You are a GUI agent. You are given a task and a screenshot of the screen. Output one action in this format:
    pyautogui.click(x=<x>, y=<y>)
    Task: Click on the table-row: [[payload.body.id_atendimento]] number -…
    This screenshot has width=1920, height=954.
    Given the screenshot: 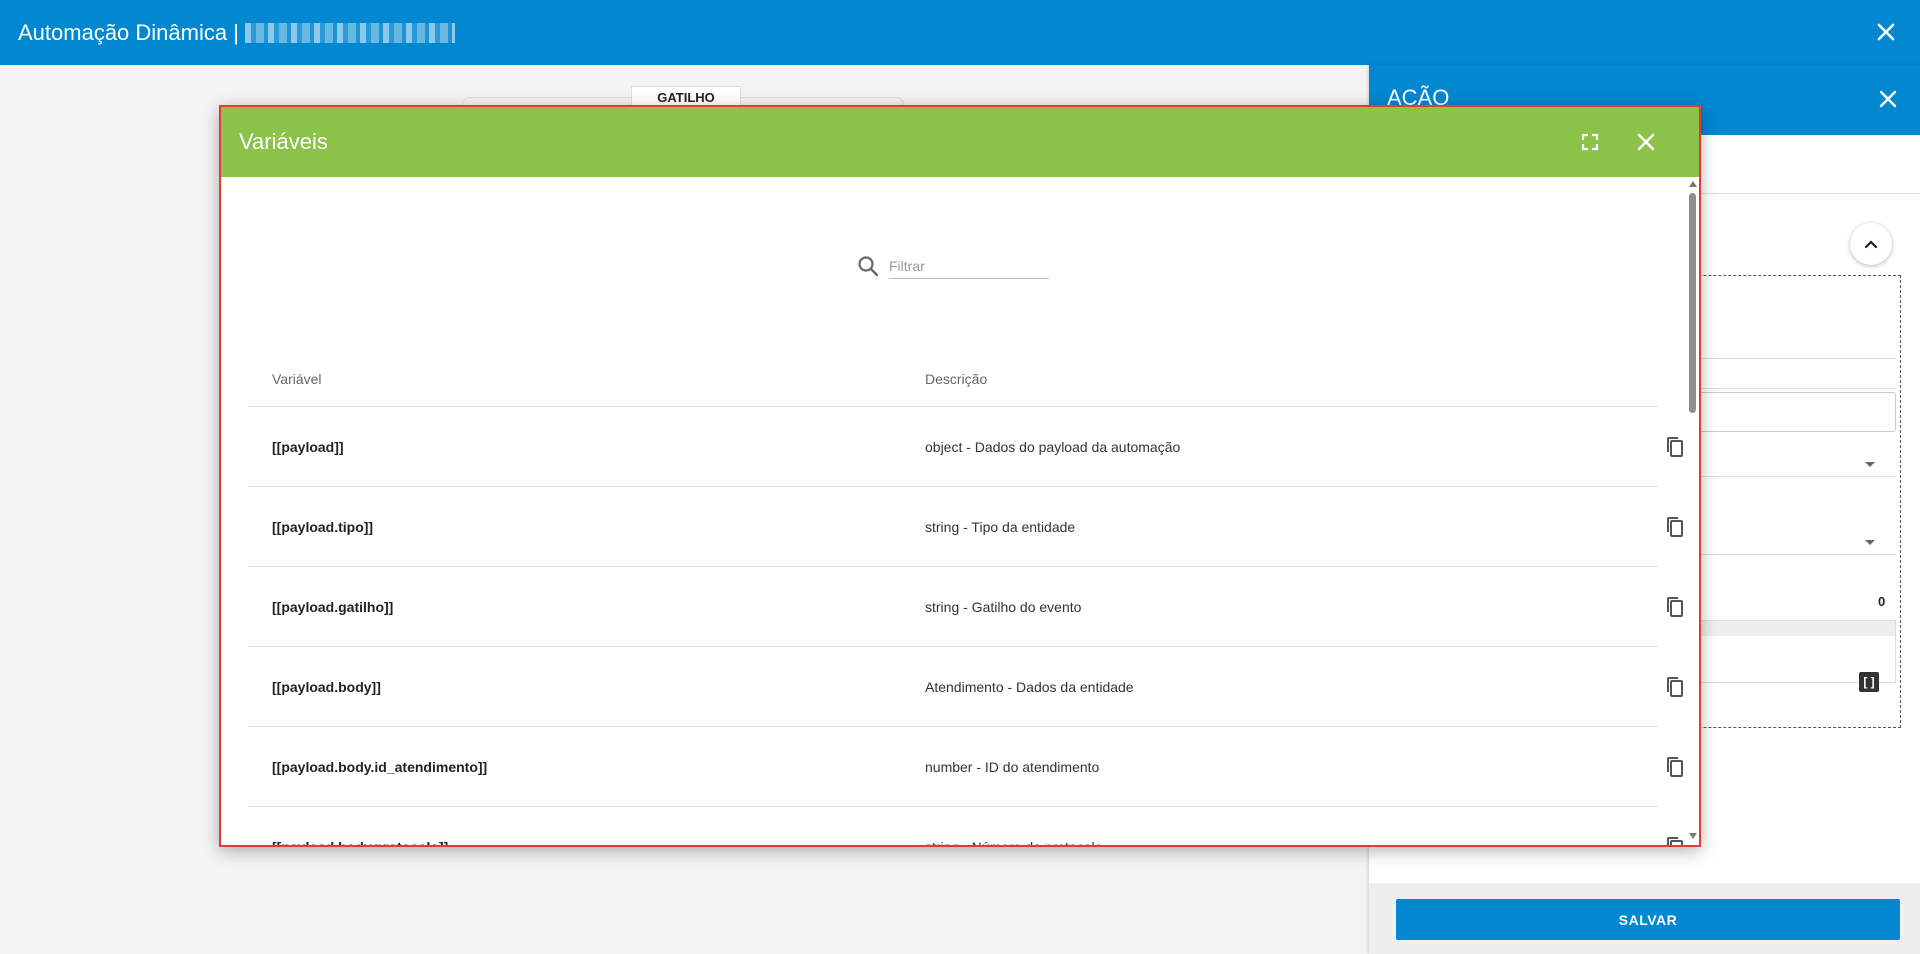 What is the action you would take?
    pyautogui.click(x=965, y=767)
    